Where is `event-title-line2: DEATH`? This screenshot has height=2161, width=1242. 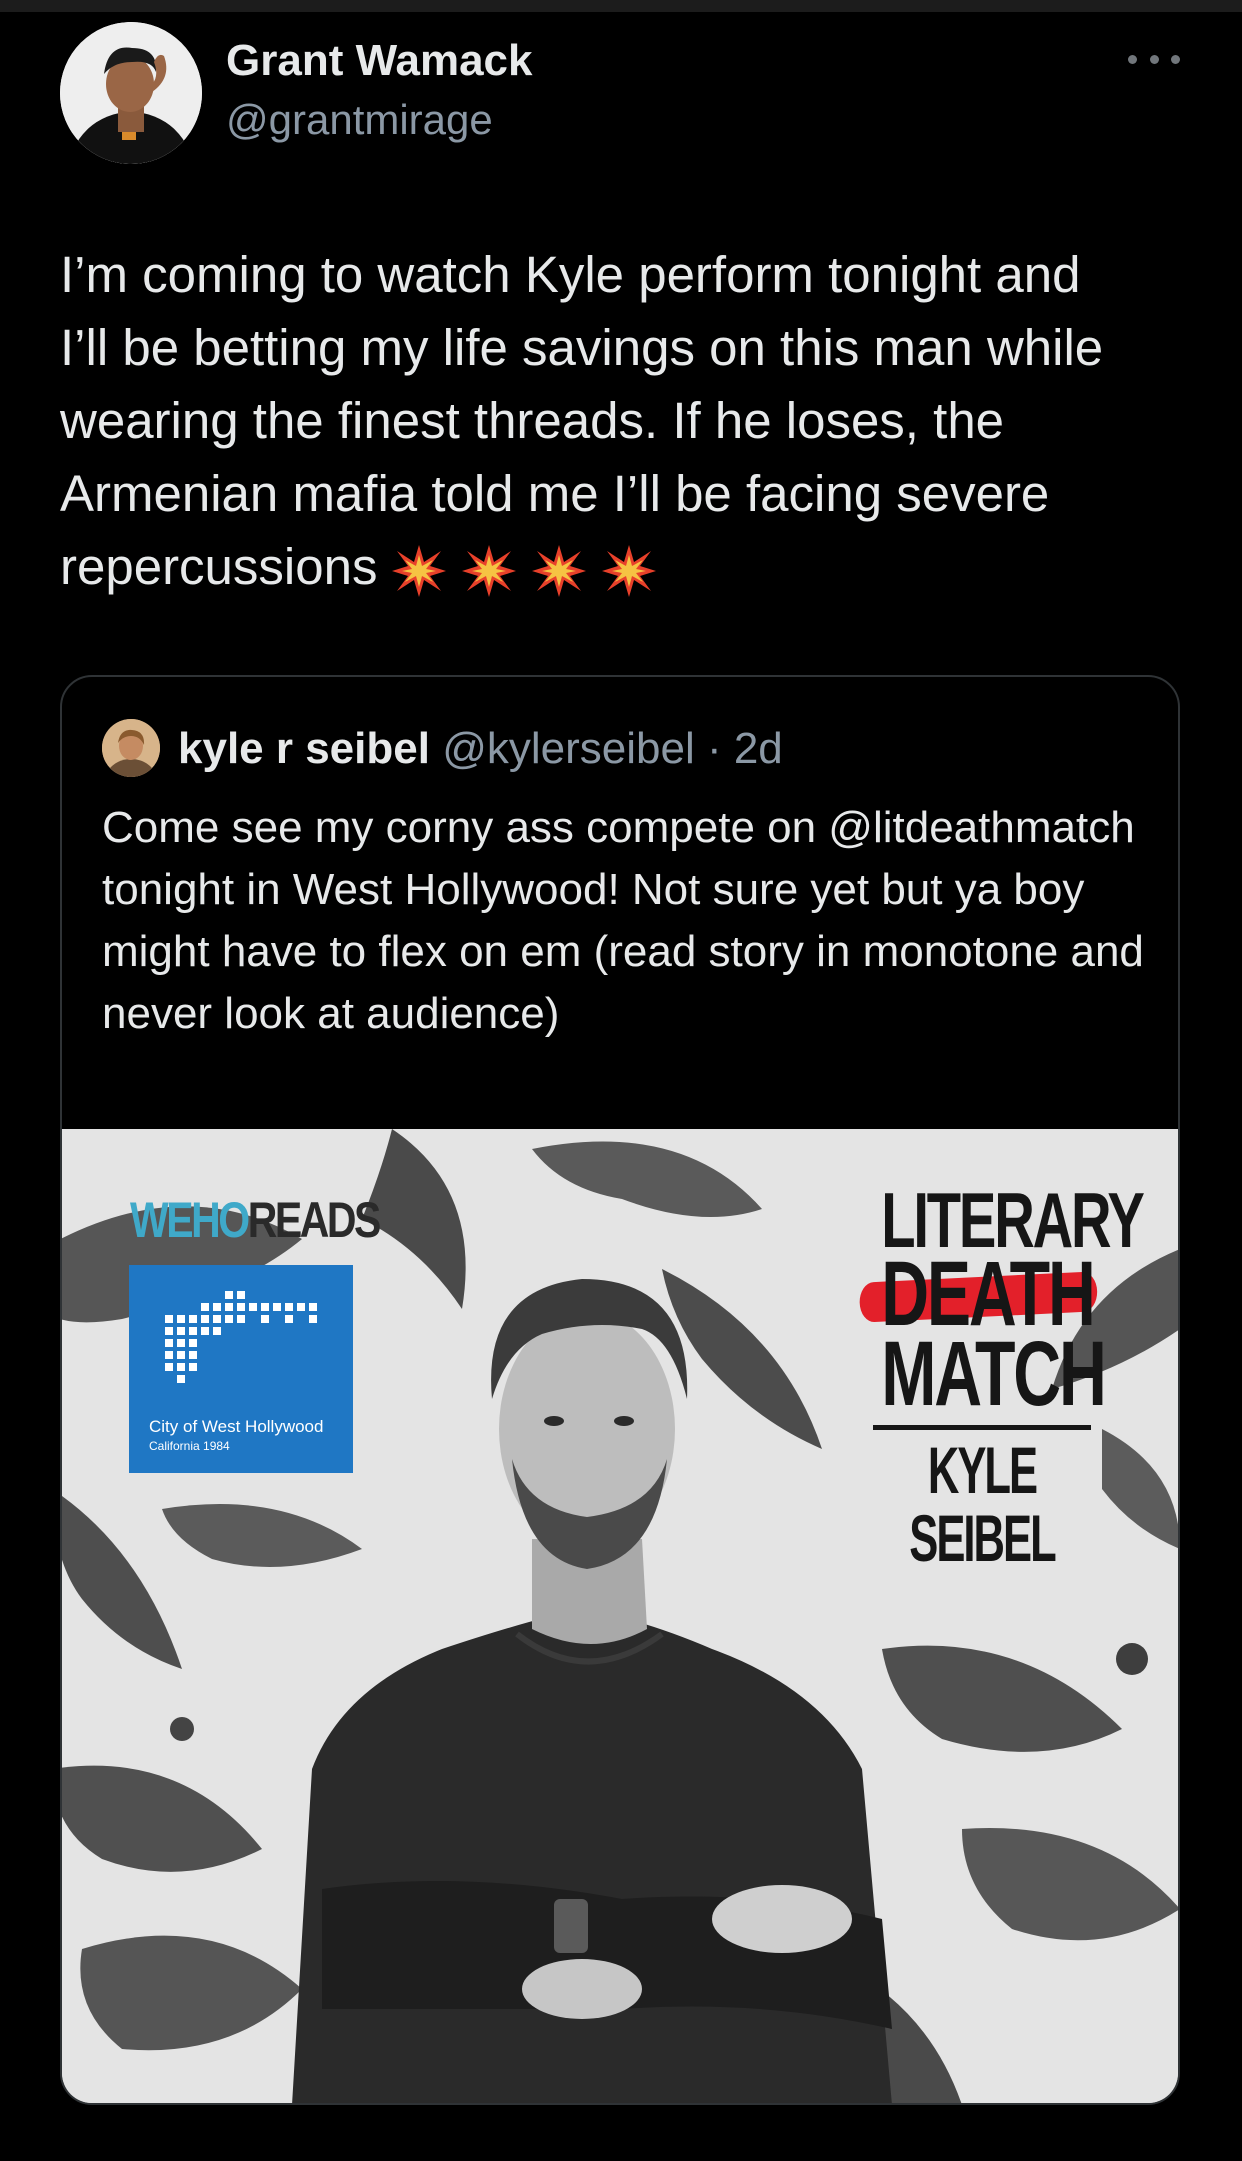
event-title-line2: DEATH is located at coordinates (978, 1294).